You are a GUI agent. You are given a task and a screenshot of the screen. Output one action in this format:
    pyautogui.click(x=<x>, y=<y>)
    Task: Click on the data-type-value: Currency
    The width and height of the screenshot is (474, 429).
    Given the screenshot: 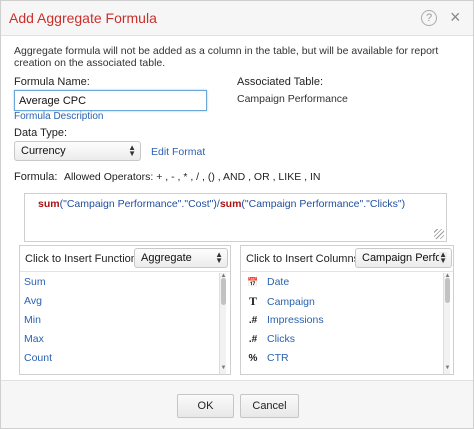 What is the action you would take?
    pyautogui.click(x=43, y=151)
    